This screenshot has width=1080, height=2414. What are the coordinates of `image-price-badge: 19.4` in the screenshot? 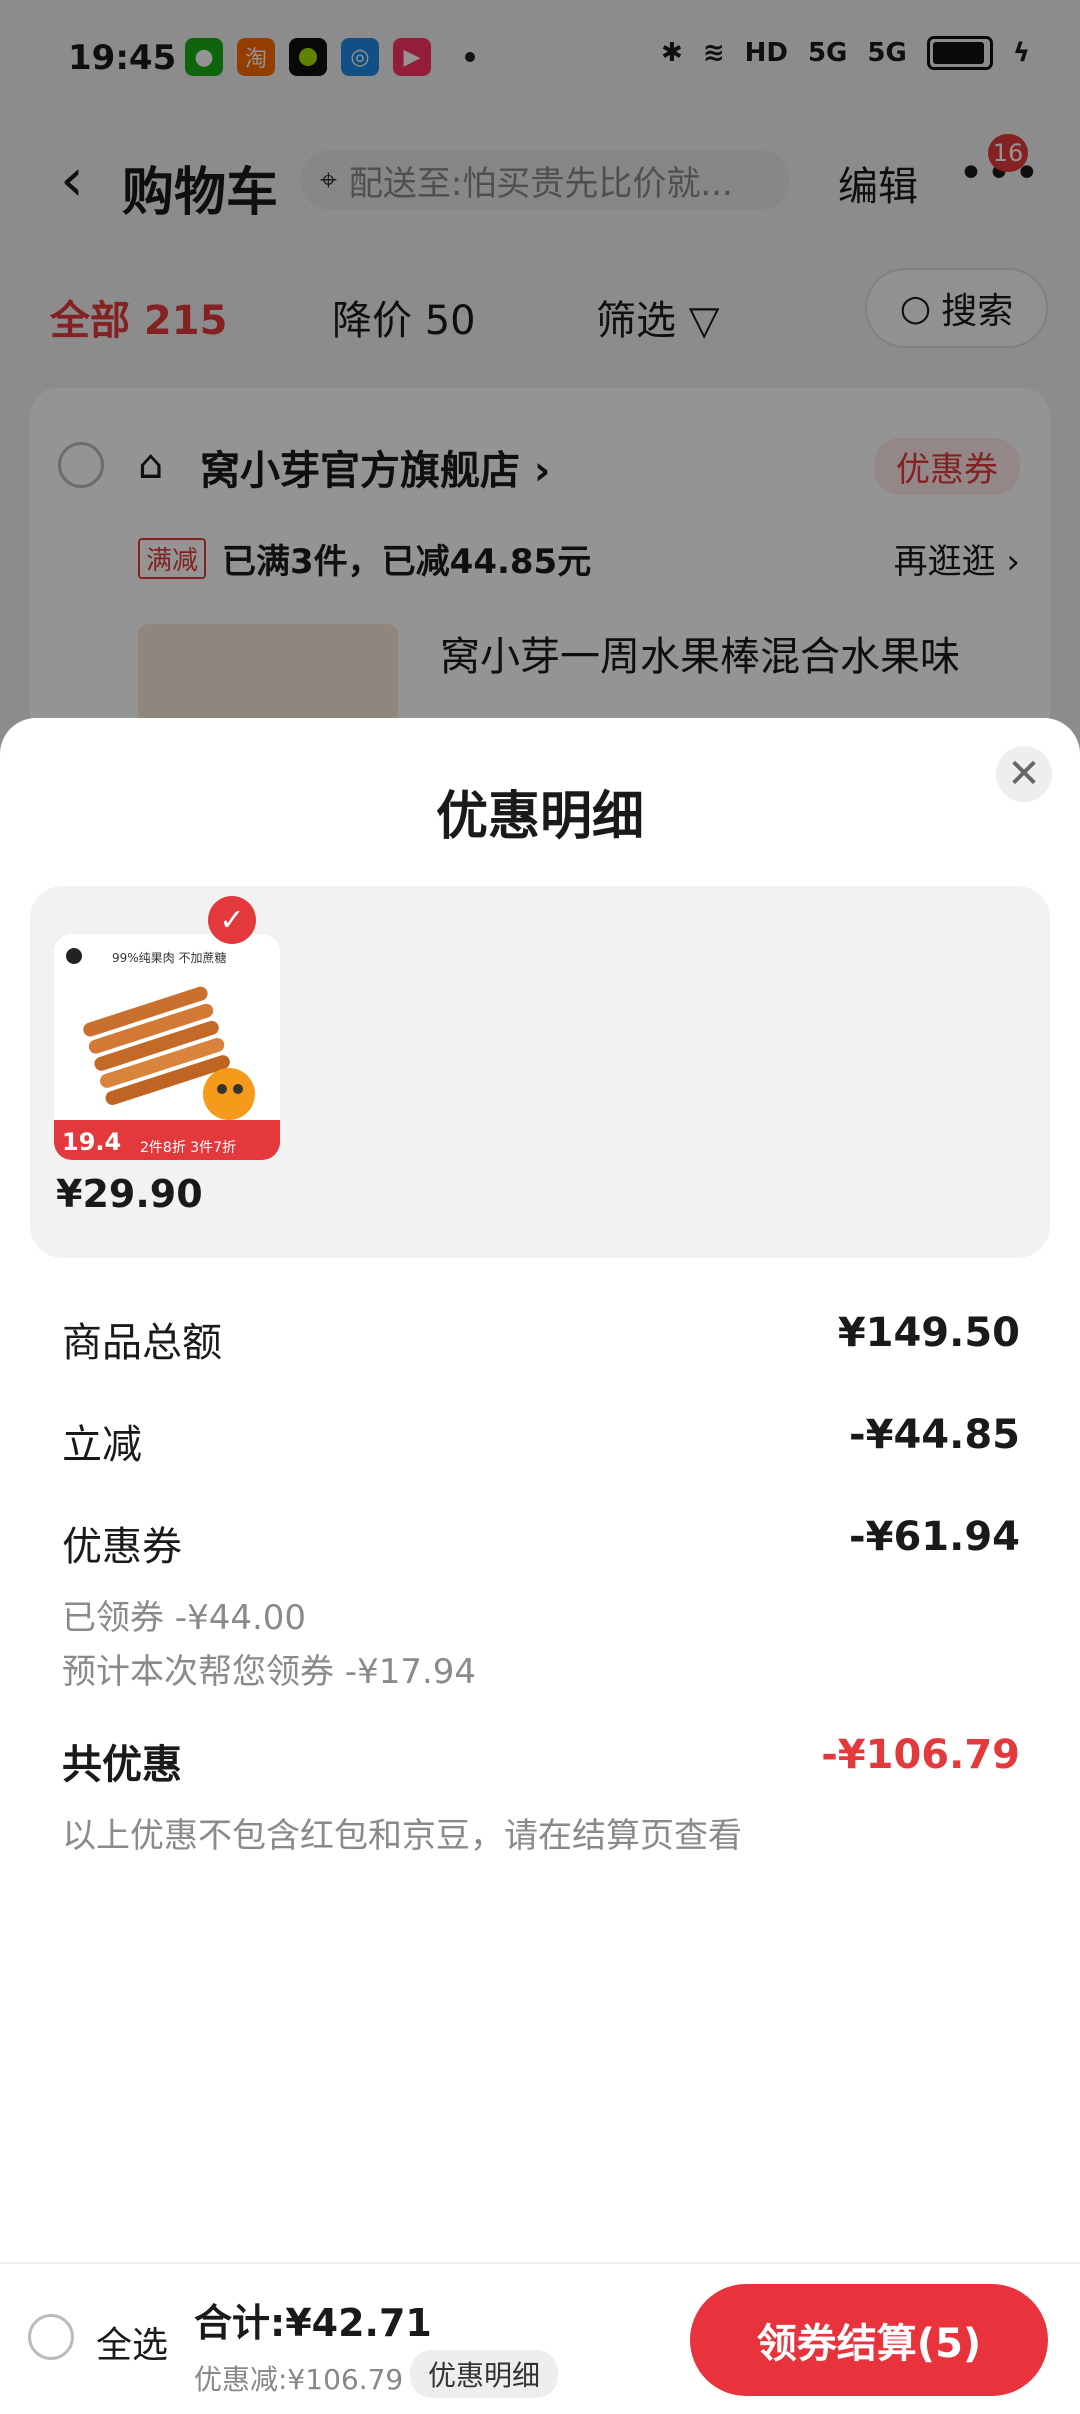 It's located at (91, 1142).